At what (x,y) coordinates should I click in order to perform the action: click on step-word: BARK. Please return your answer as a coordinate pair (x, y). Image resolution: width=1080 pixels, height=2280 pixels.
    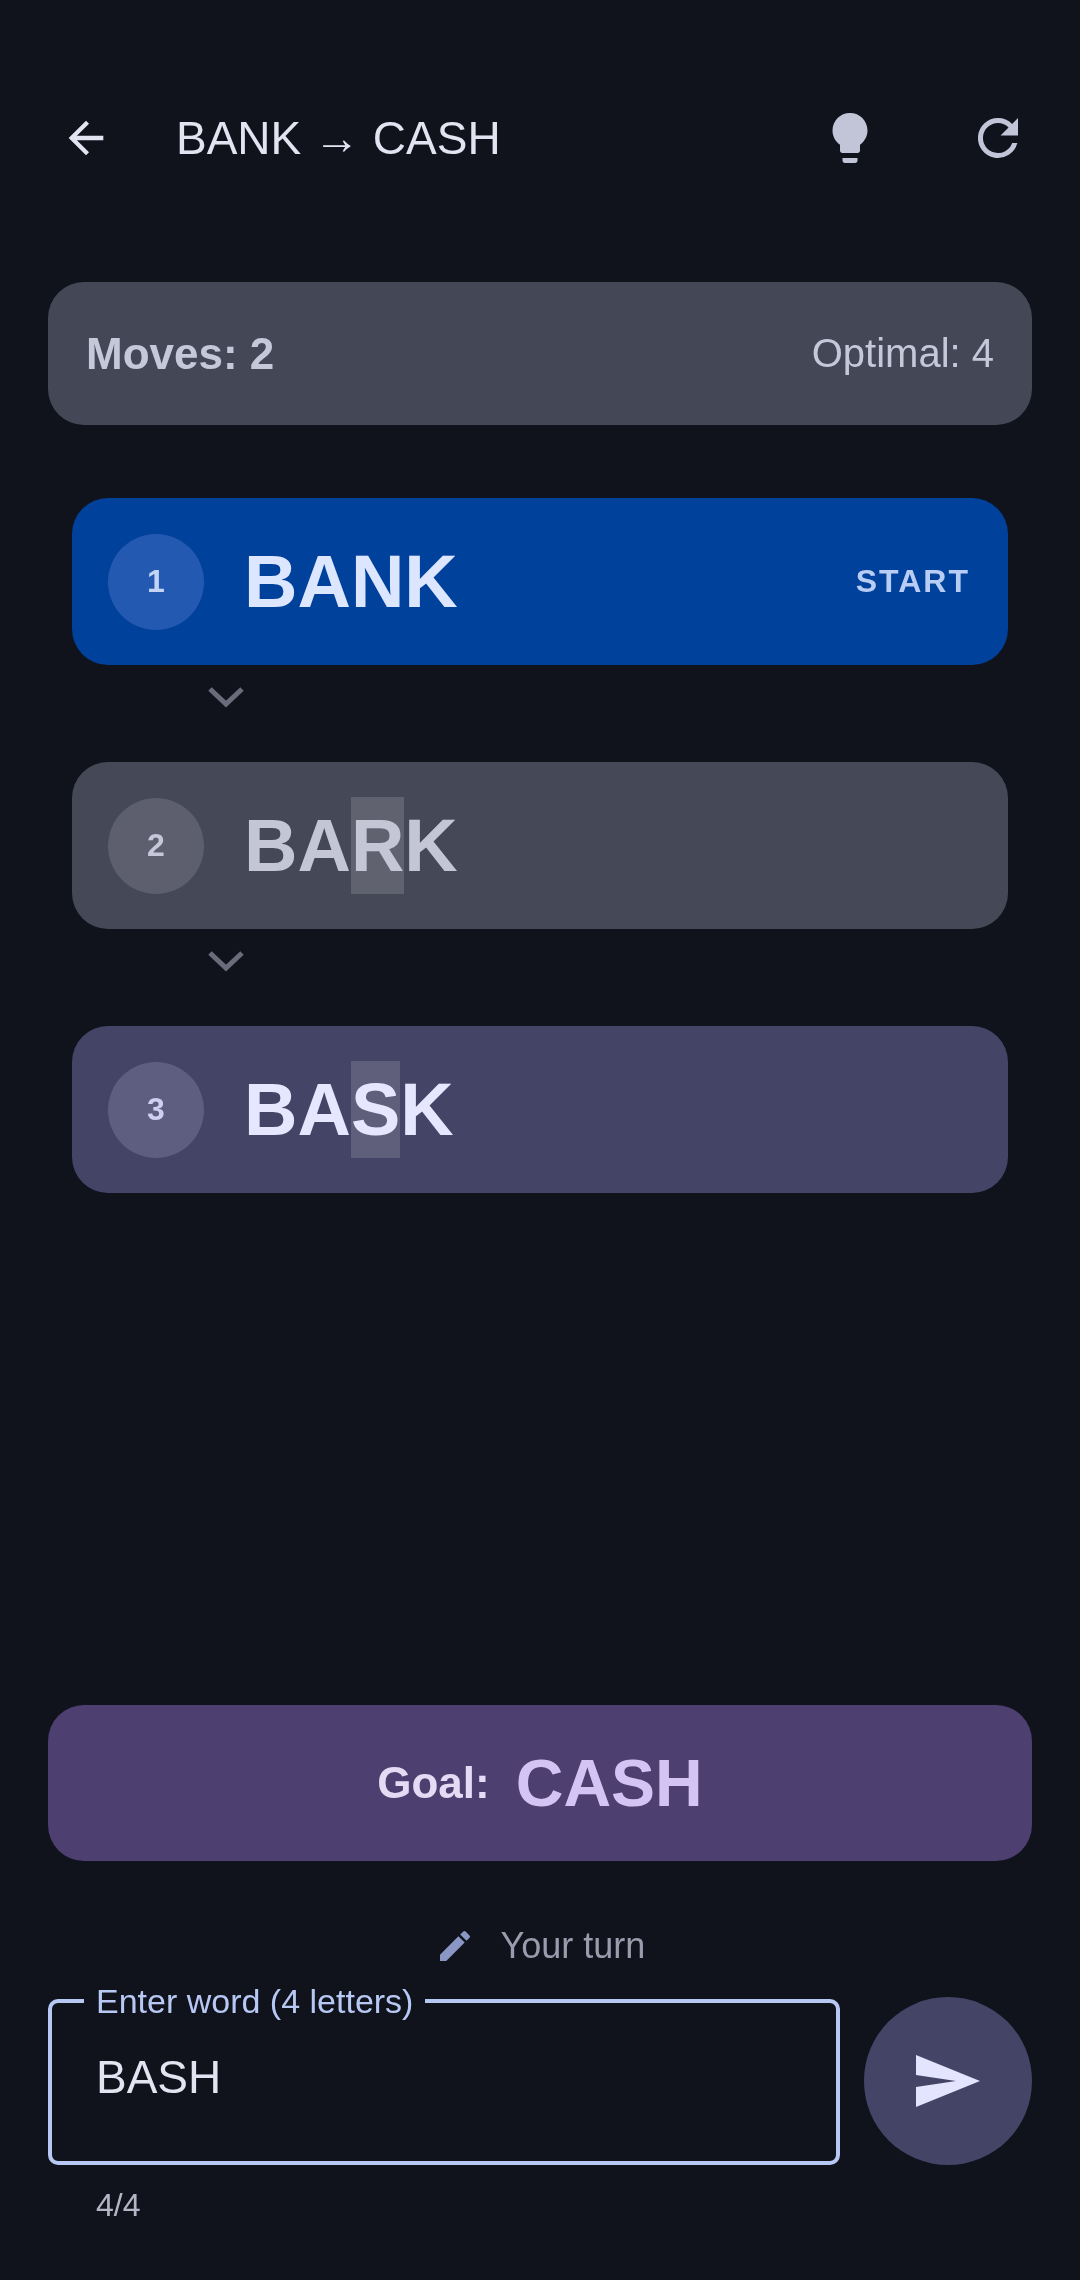
    Looking at the image, I should click on (607, 845).